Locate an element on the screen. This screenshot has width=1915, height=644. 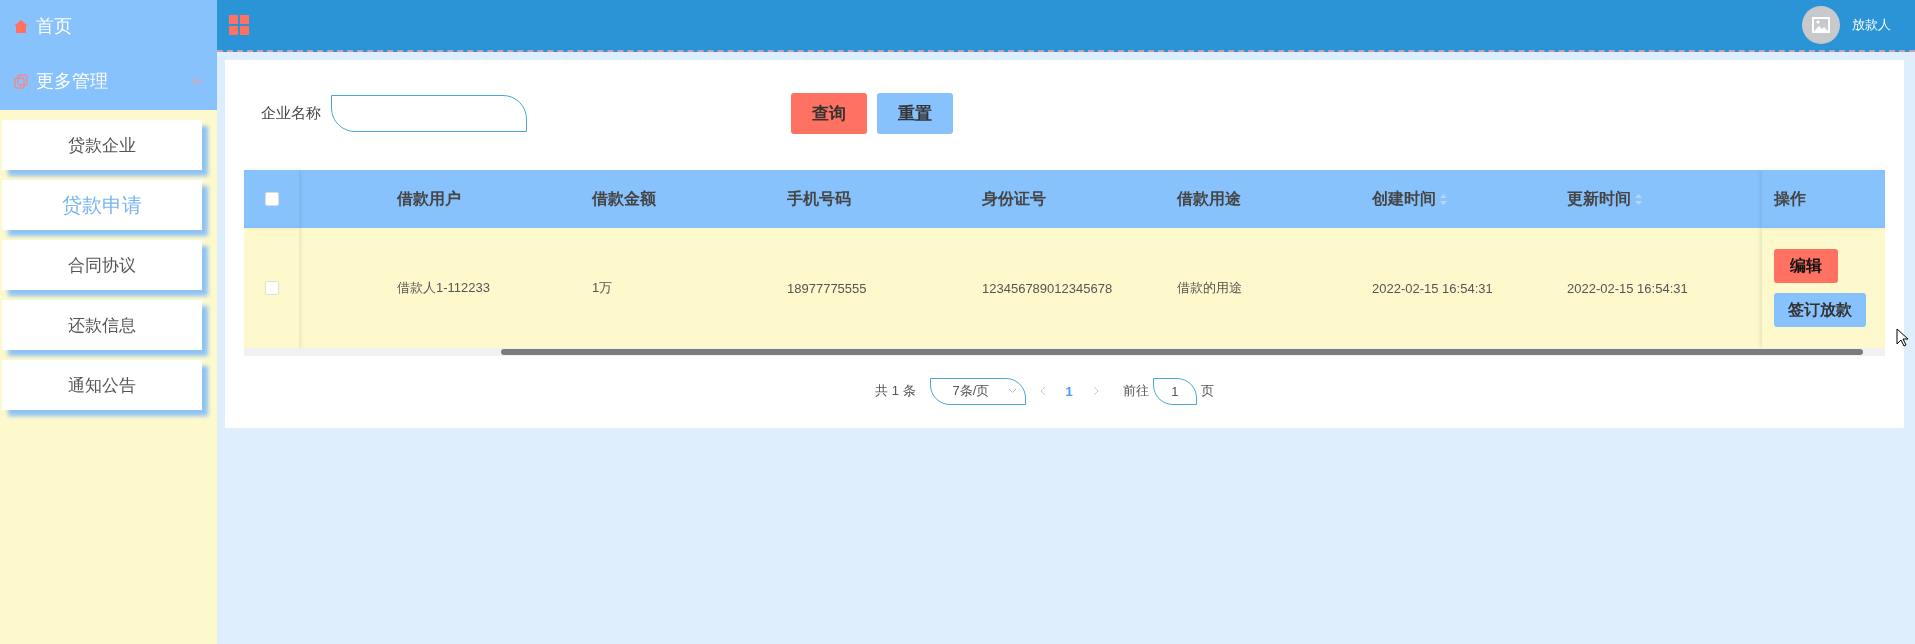
search-button: 重置 is located at coordinates (915, 113).